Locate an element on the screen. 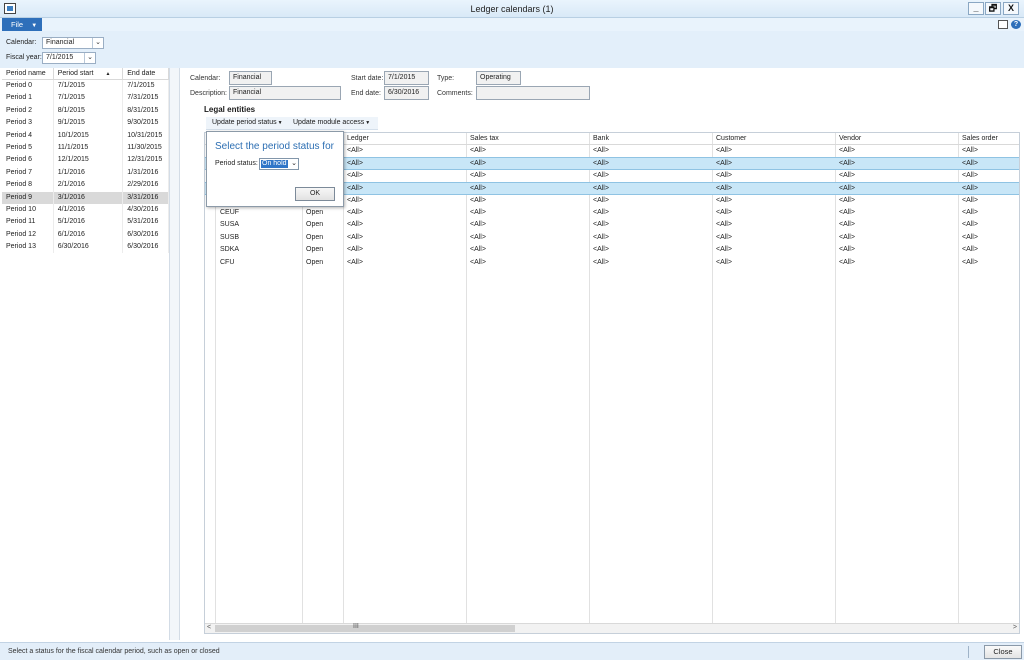 Image resolution: width=1024 pixels, height=660 pixels. period-row: Period 1 7/1/2015 7/31/2015 is located at coordinates (85, 98).